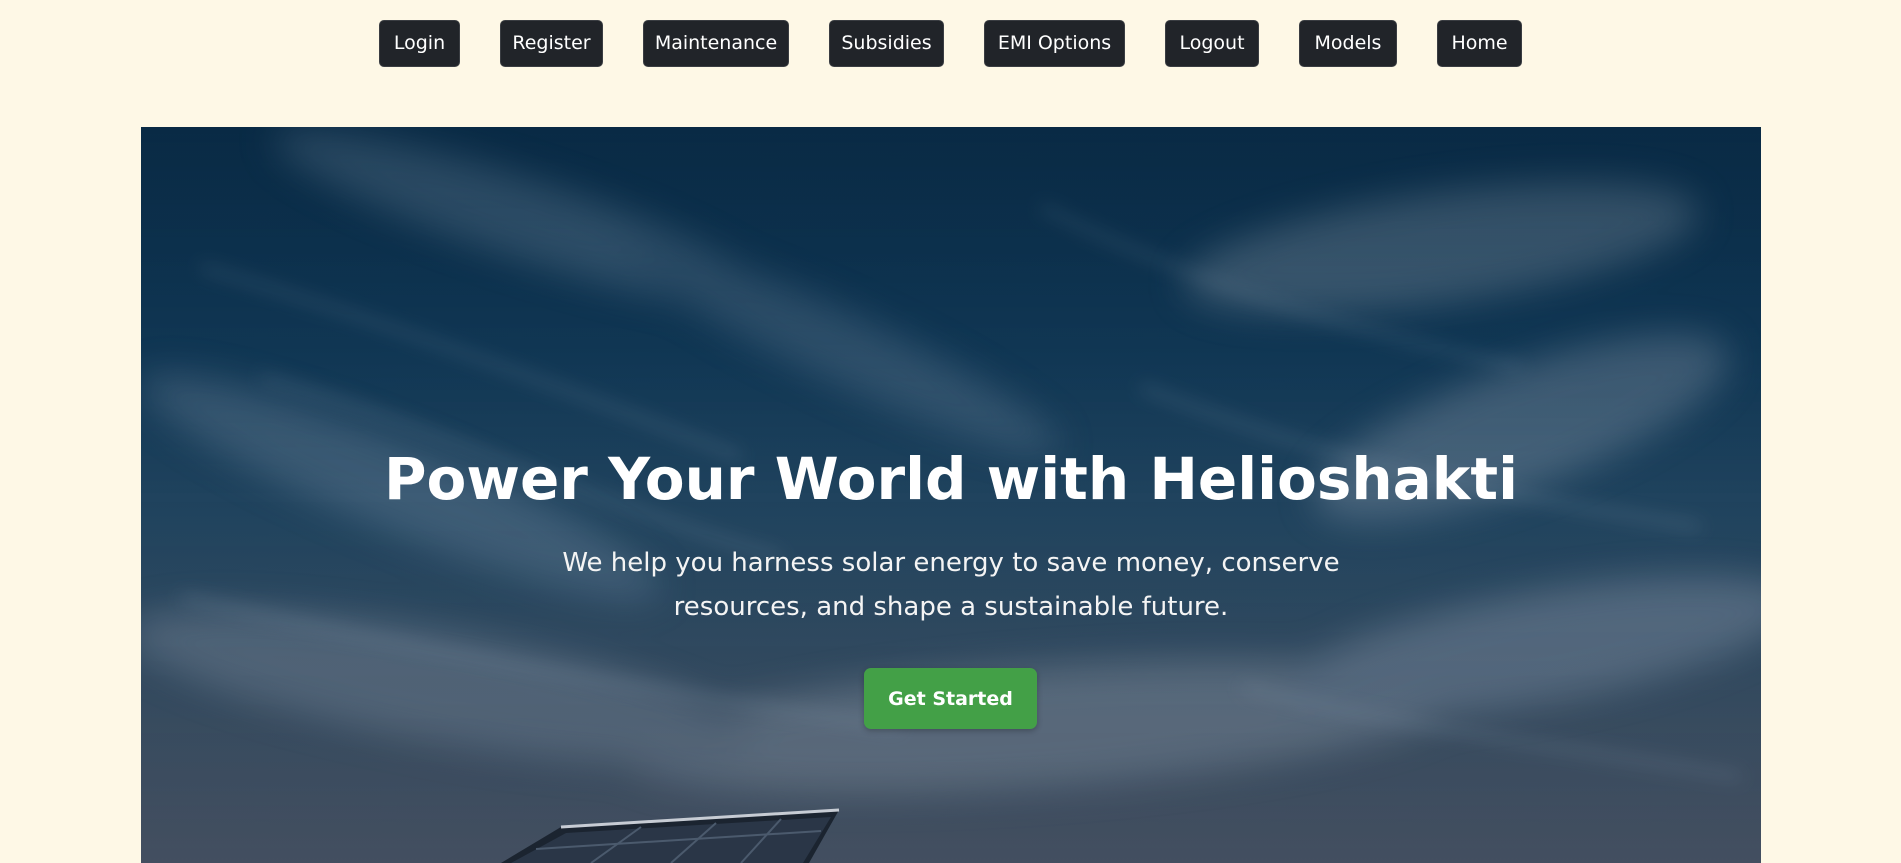  What do you see at coordinates (551, 43) in the screenshot?
I see `nav-register-button: Register` at bounding box center [551, 43].